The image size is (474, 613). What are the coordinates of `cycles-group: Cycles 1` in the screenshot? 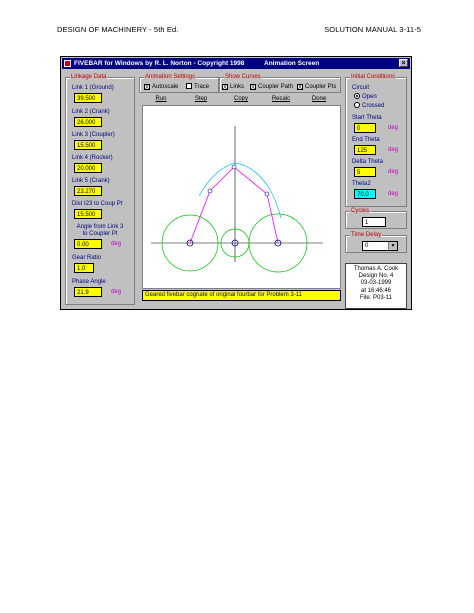 It's located at (376, 218).